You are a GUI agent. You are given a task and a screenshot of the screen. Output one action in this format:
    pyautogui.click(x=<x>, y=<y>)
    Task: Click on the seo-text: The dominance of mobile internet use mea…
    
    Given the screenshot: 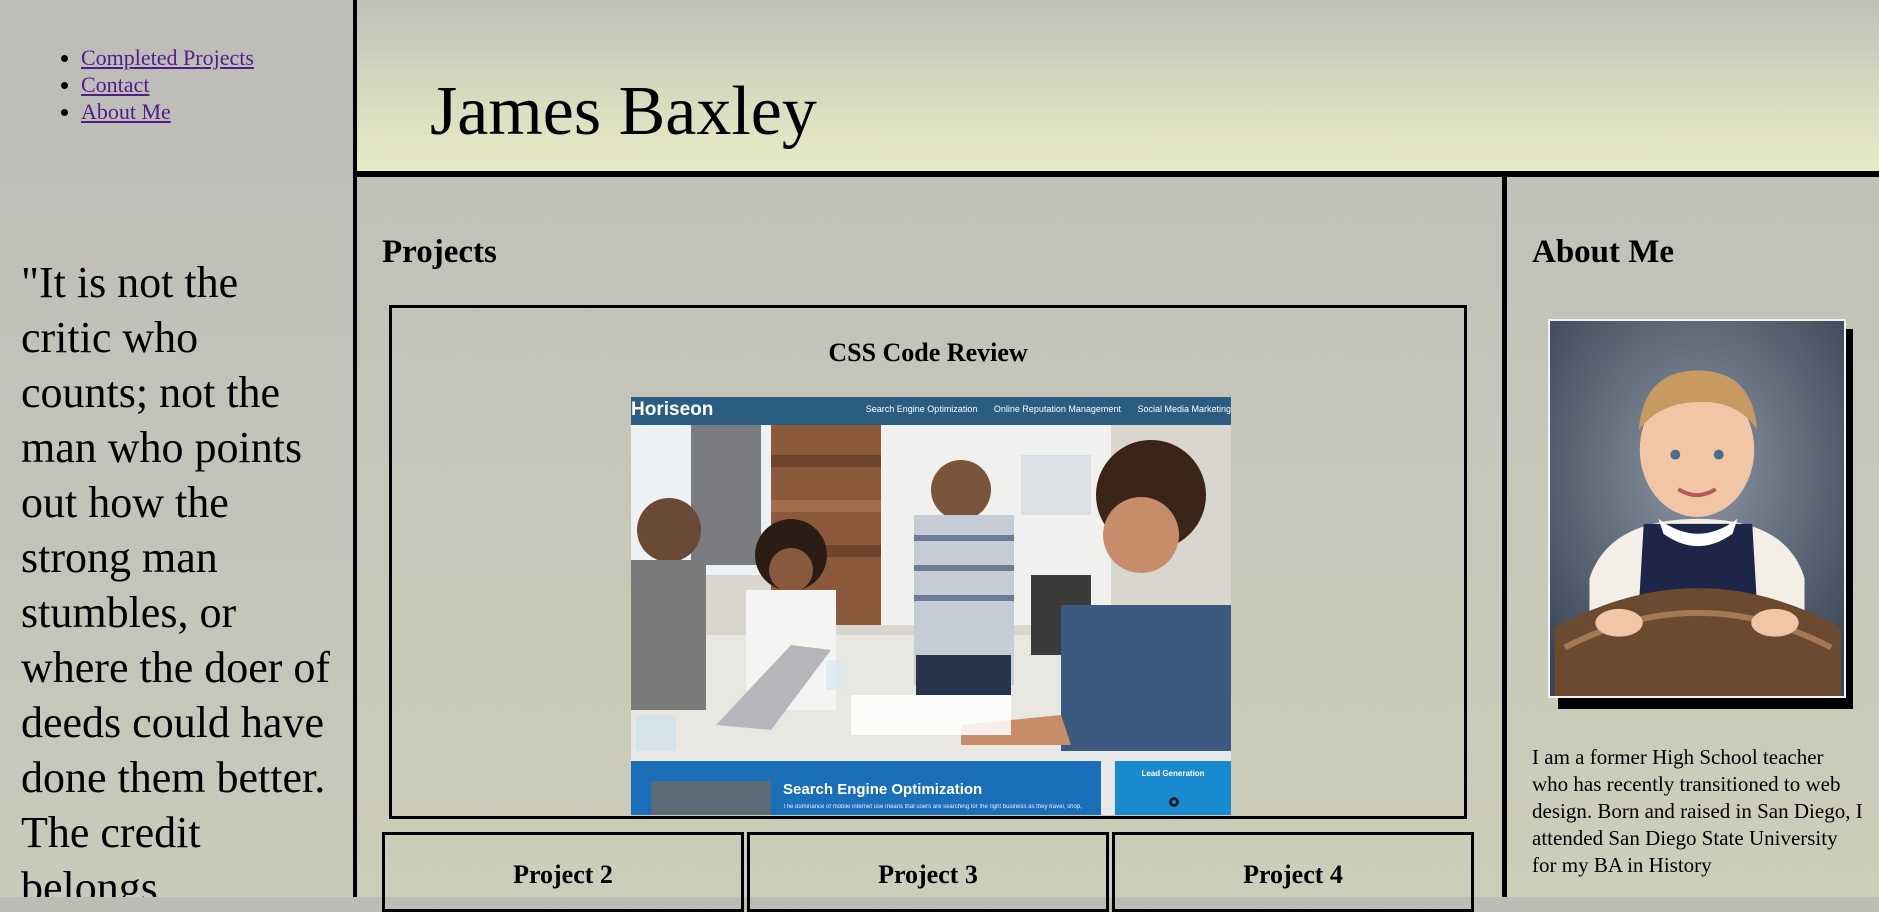 What is the action you would take?
    pyautogui.click(x=932, y=807)
    